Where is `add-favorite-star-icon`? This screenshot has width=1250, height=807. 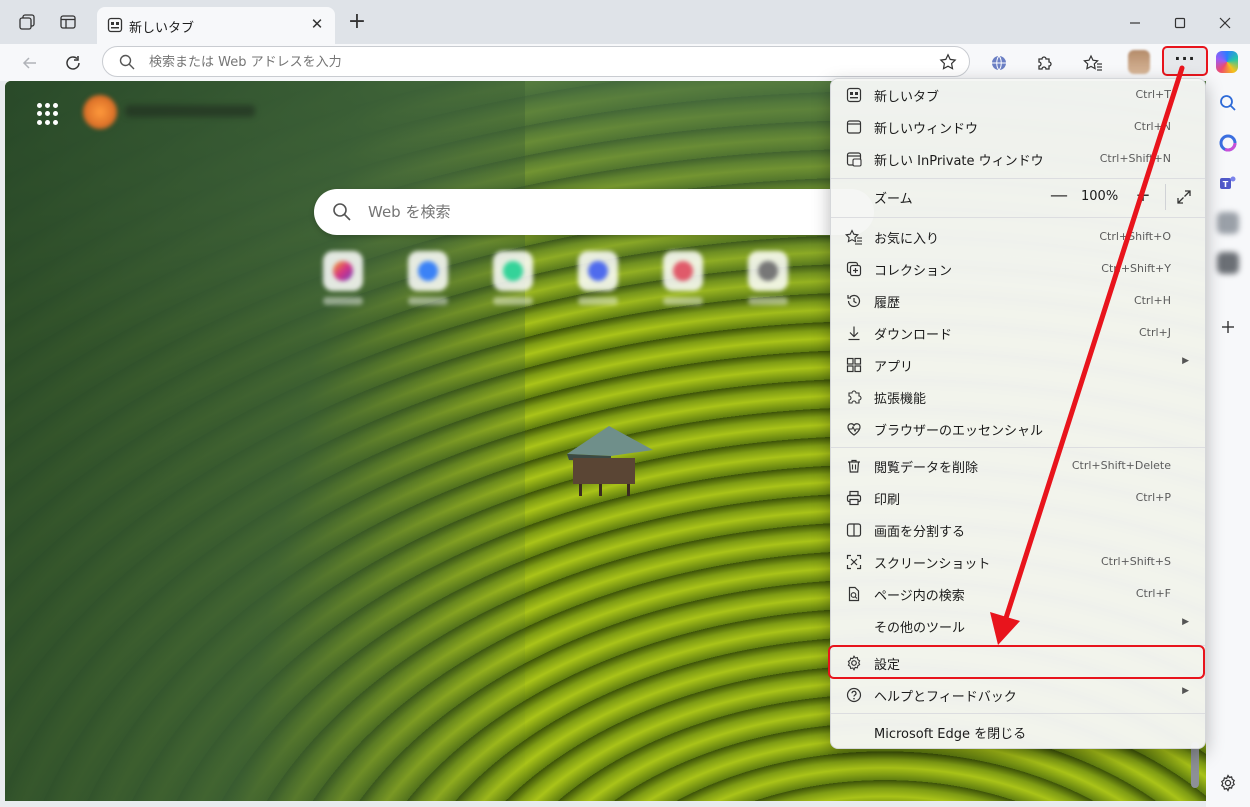 add-favorite-star-icon is located at coordinates (948, 64).